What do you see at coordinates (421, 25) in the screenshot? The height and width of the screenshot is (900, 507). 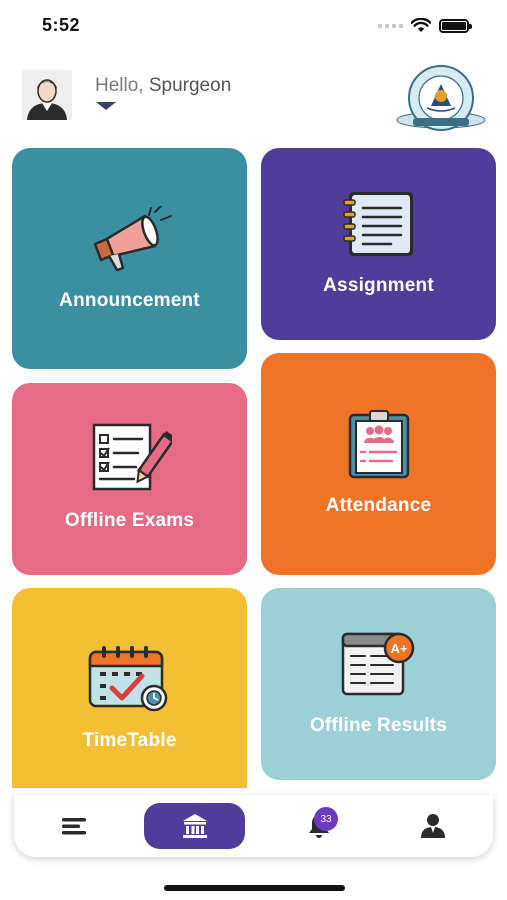 I see `wifi-icon` at bounding box center [421, 25].